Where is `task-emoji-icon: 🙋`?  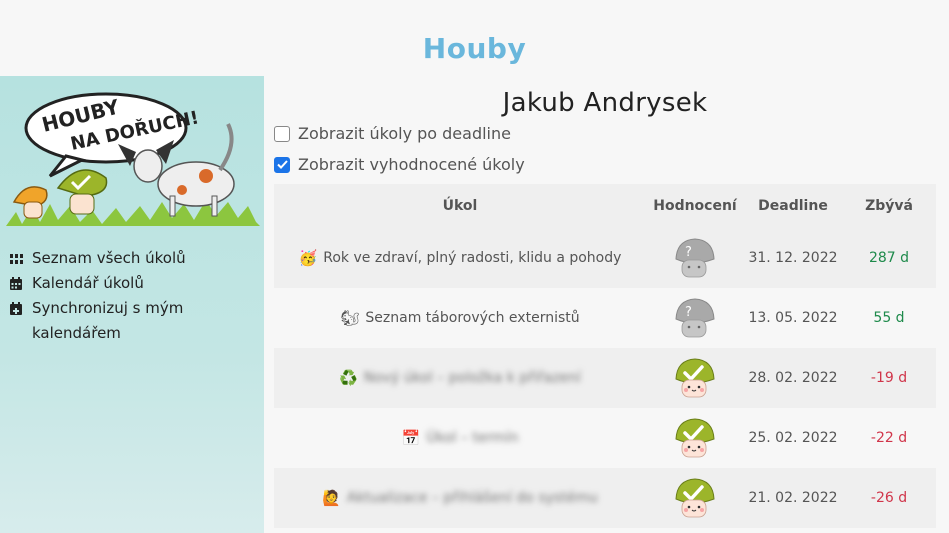 task-emoji-icon: 🙋 is located at coordinates (331, 498).